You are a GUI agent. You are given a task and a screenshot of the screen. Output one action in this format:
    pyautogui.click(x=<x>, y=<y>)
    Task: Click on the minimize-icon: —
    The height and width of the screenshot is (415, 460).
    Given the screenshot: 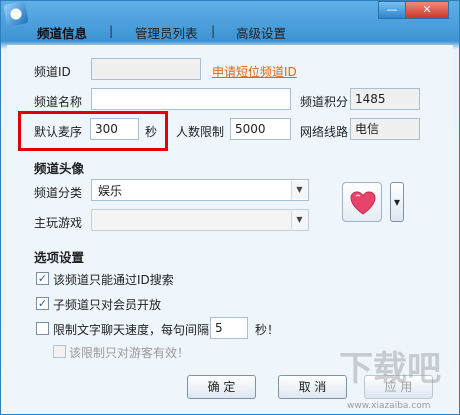 What is the action you would take?
    pyautogui.click(x=392, y=9)
    